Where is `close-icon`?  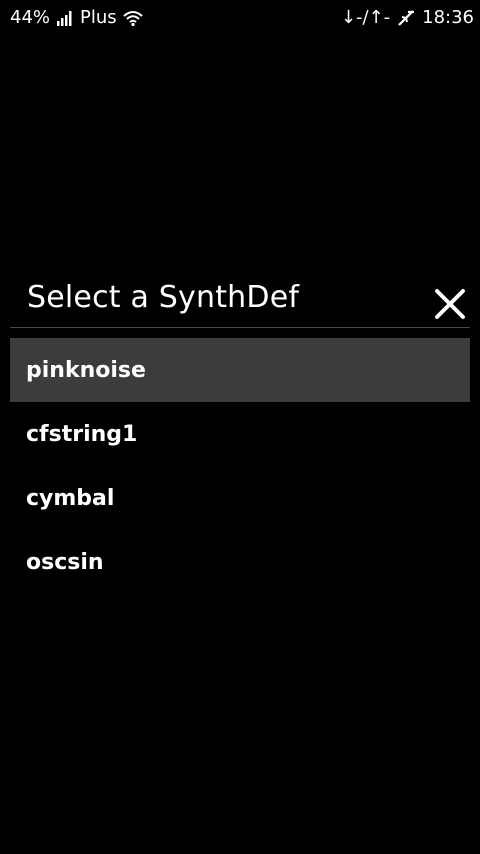 close-icon is located at coordinates (450, 304).